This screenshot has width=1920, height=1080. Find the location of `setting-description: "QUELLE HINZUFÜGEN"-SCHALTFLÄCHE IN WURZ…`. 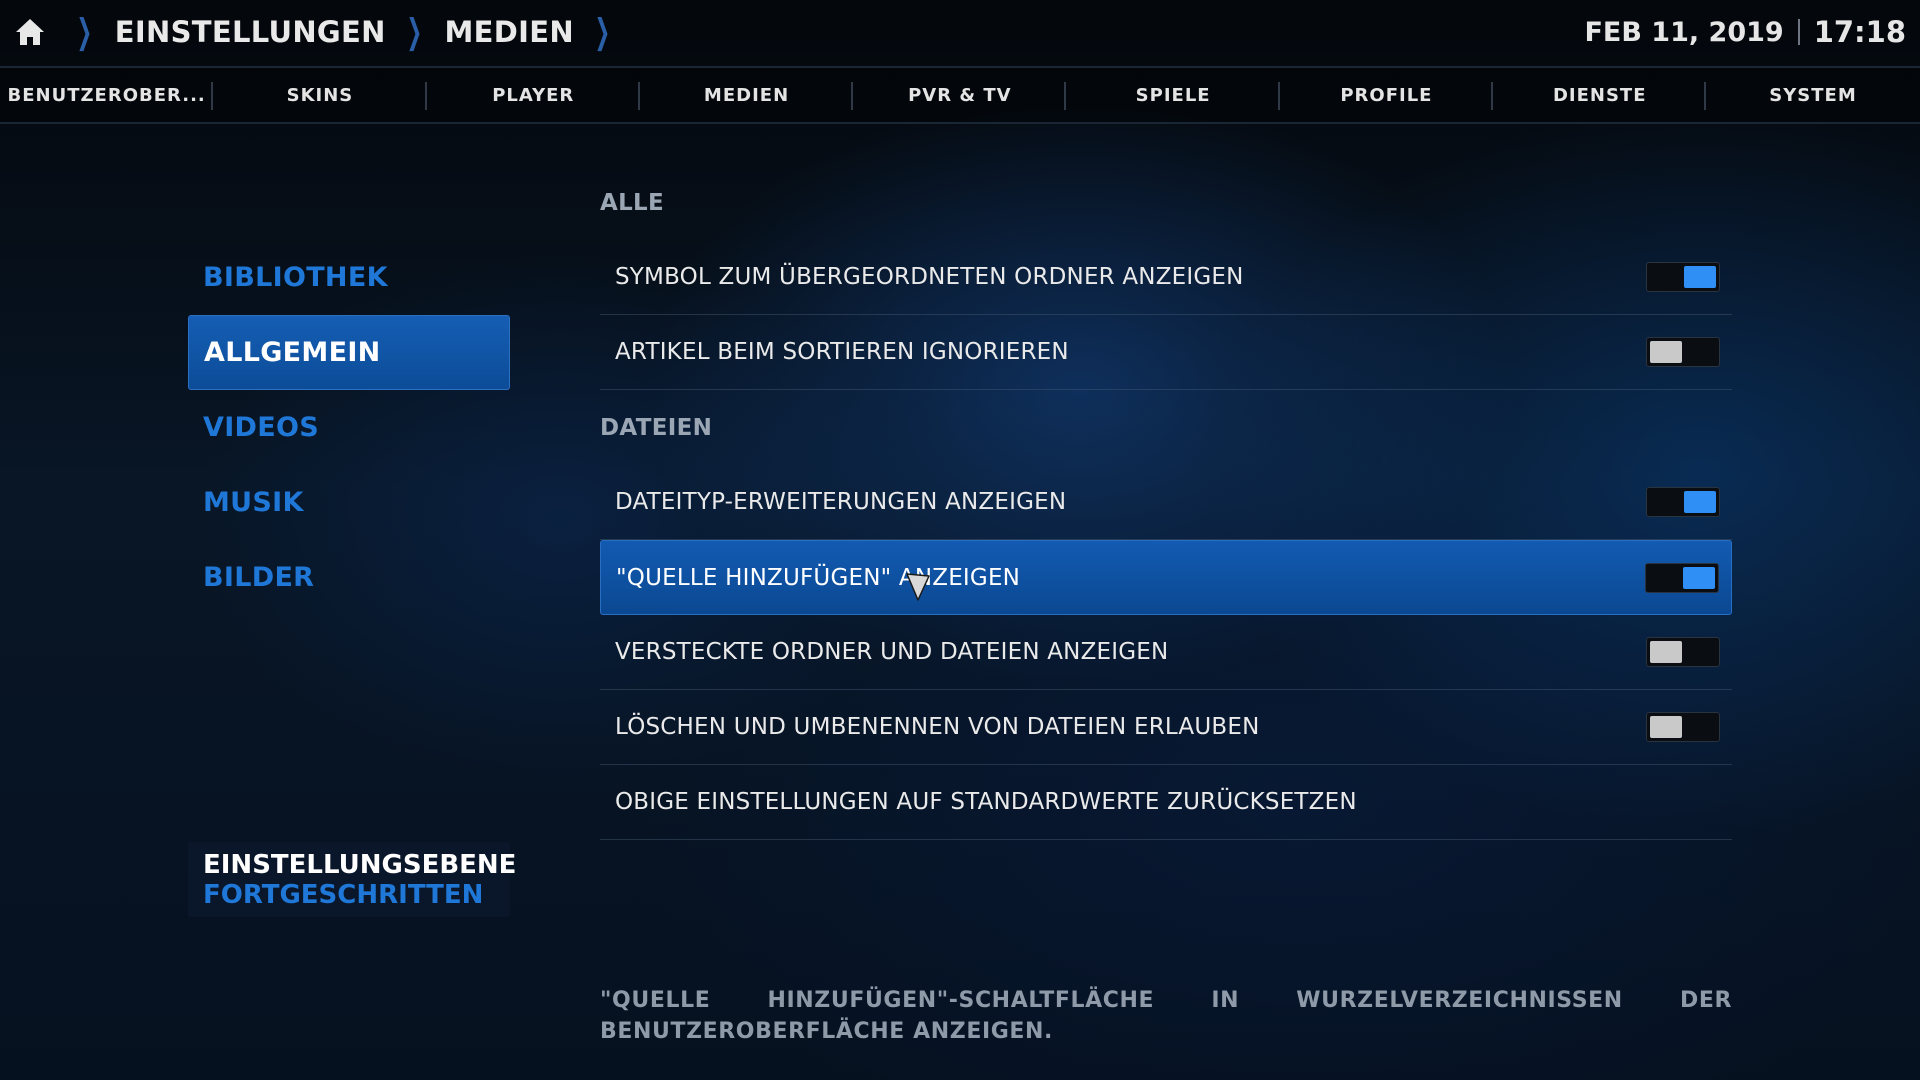

setting-description: "QUELLE HINZUFÜGEN"-SCHALTFLÄCHE IN WURZ… is located at coordinates (1166, 1016).